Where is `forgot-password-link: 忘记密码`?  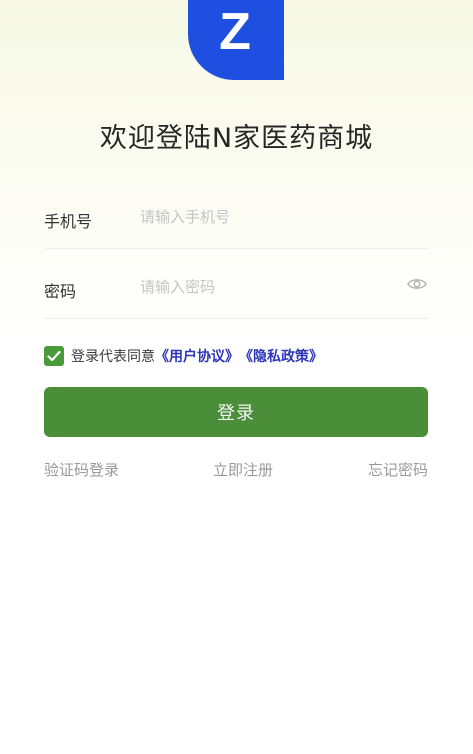
forgot-password-link: 忘记密码 is located at coordinates (398, 469).